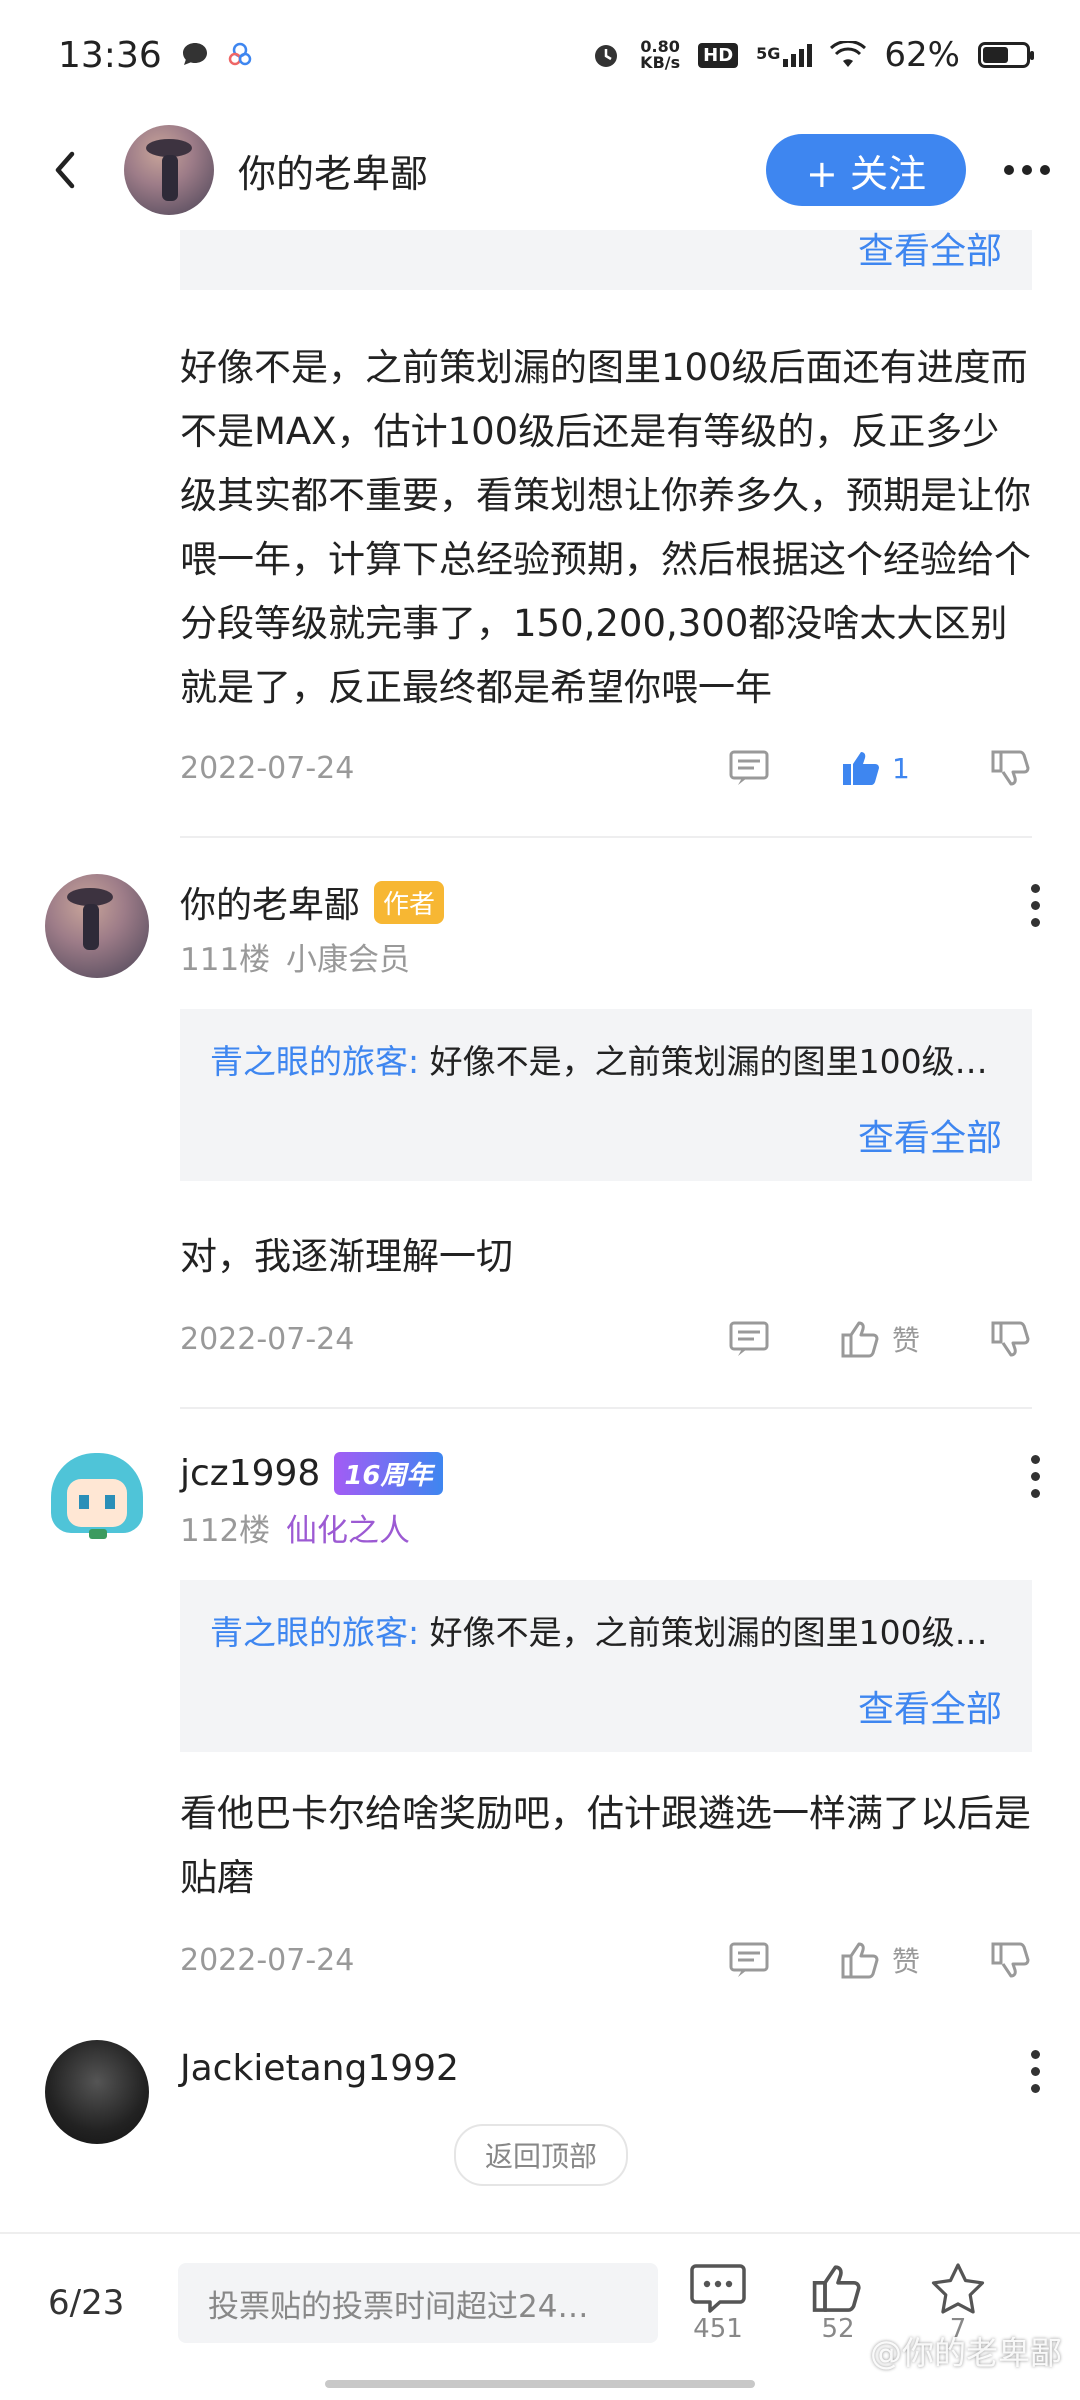  I want to click on battery-icon, so click(1006, 55).